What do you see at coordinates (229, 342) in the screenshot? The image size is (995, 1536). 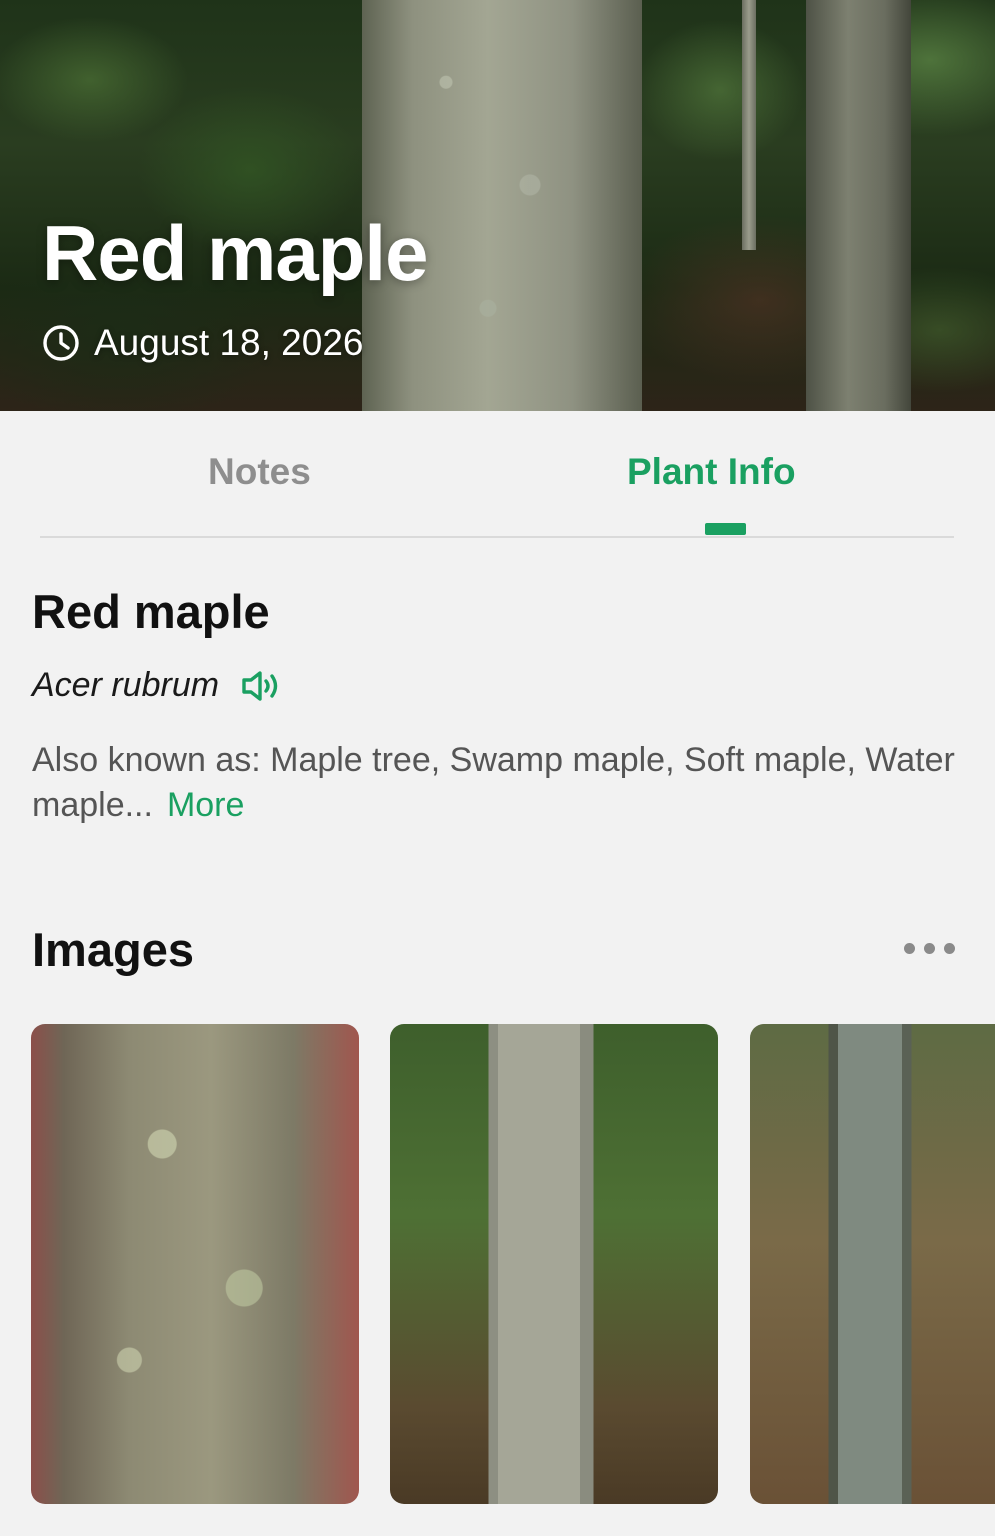 I see `hero-date: August 18, 2026` at bounding box center [229, 342].